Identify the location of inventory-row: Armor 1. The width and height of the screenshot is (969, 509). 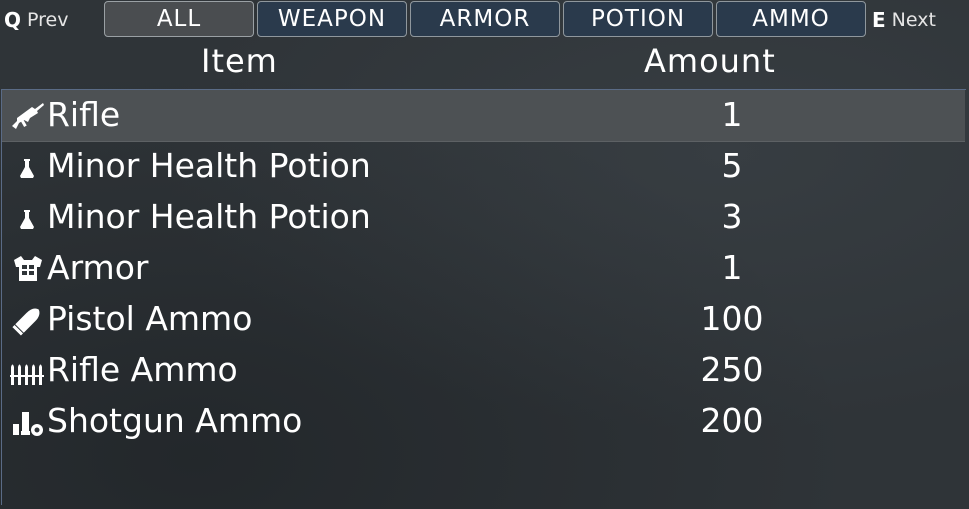
(483, 268).